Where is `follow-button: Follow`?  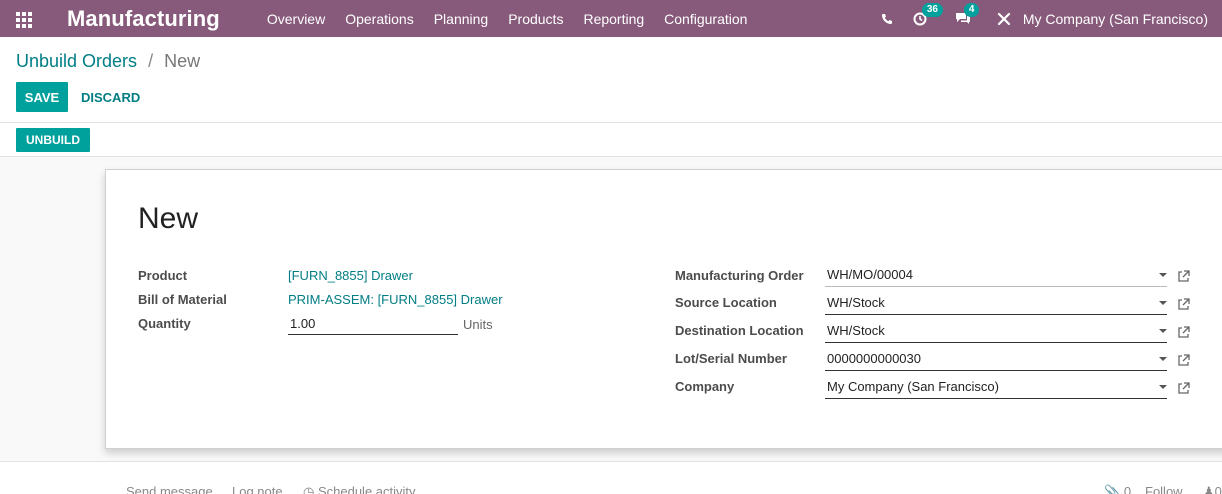 follow-button: Follow is located at coordinates (1164, 489).